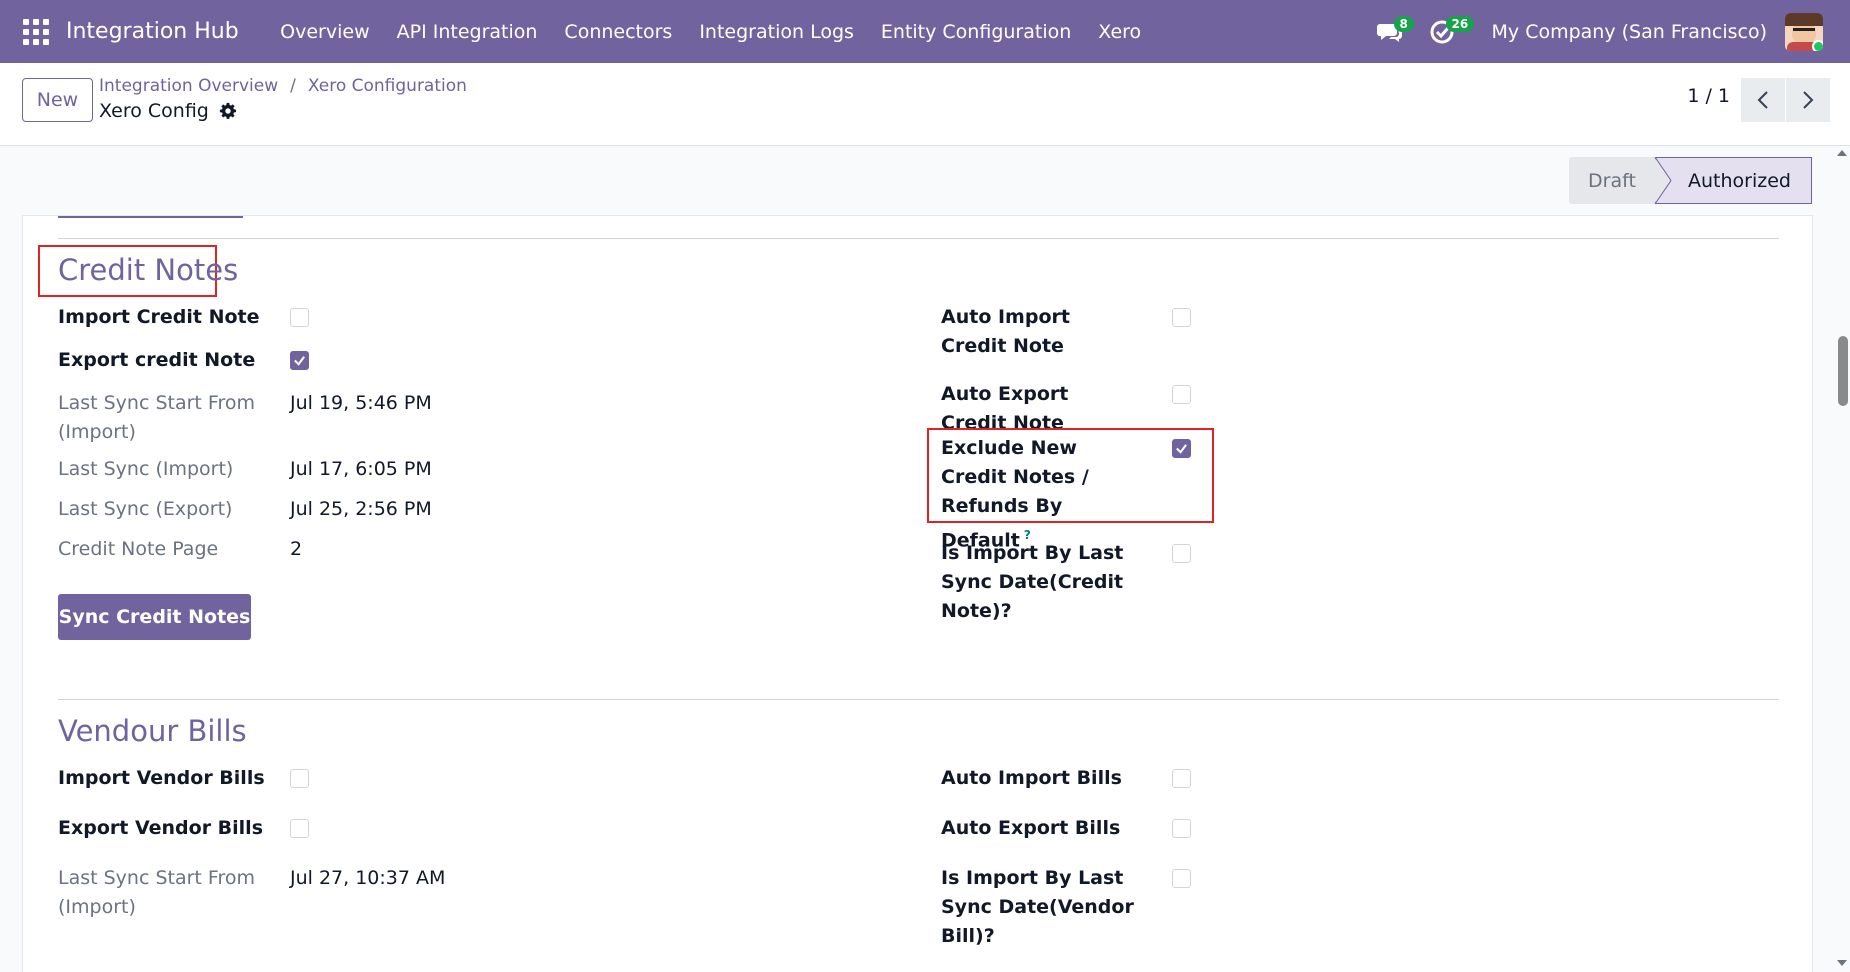 This screenshot has height=972, width=1850. Describe the element at coordinates (917, 180) in the screenshot. I see `status-bar: Draft Authorized` at that location.